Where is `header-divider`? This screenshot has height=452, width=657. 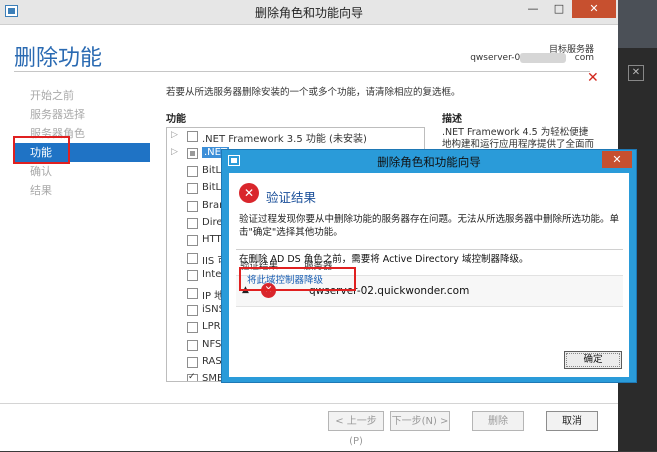 header-divider is located at coordinates (302, 71).